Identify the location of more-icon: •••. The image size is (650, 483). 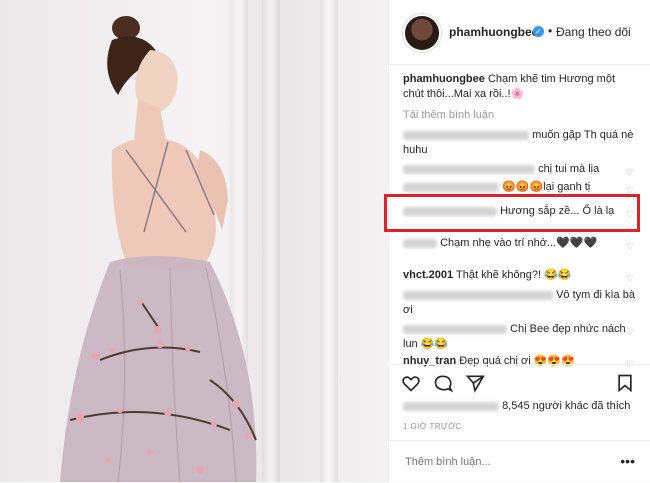
(627, 461).